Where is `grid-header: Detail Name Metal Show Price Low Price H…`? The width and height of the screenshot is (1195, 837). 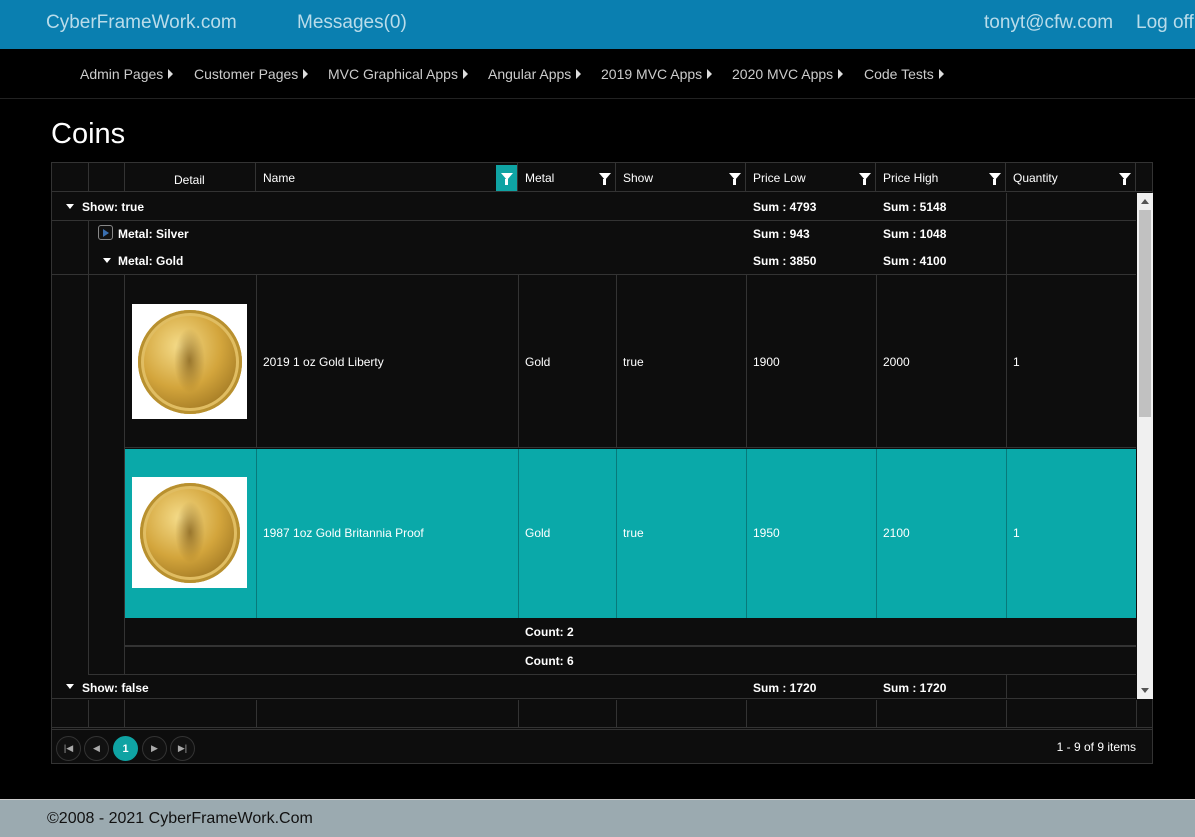 grid-header: Detail Name Metal Show Price Low Price H… is located at coordinates (602, 177).